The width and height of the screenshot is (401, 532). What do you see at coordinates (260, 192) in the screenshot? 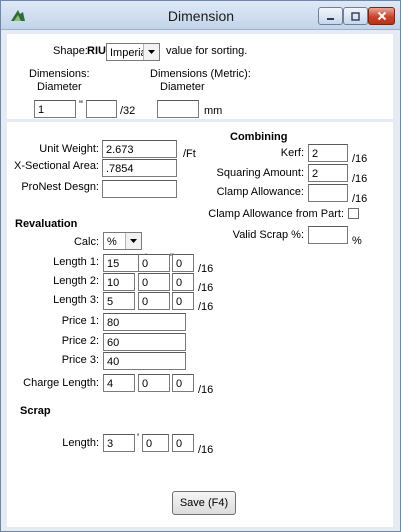
I see `clamp-allowance-label: Clamp Allowance:` at bounding box center [260, 192].